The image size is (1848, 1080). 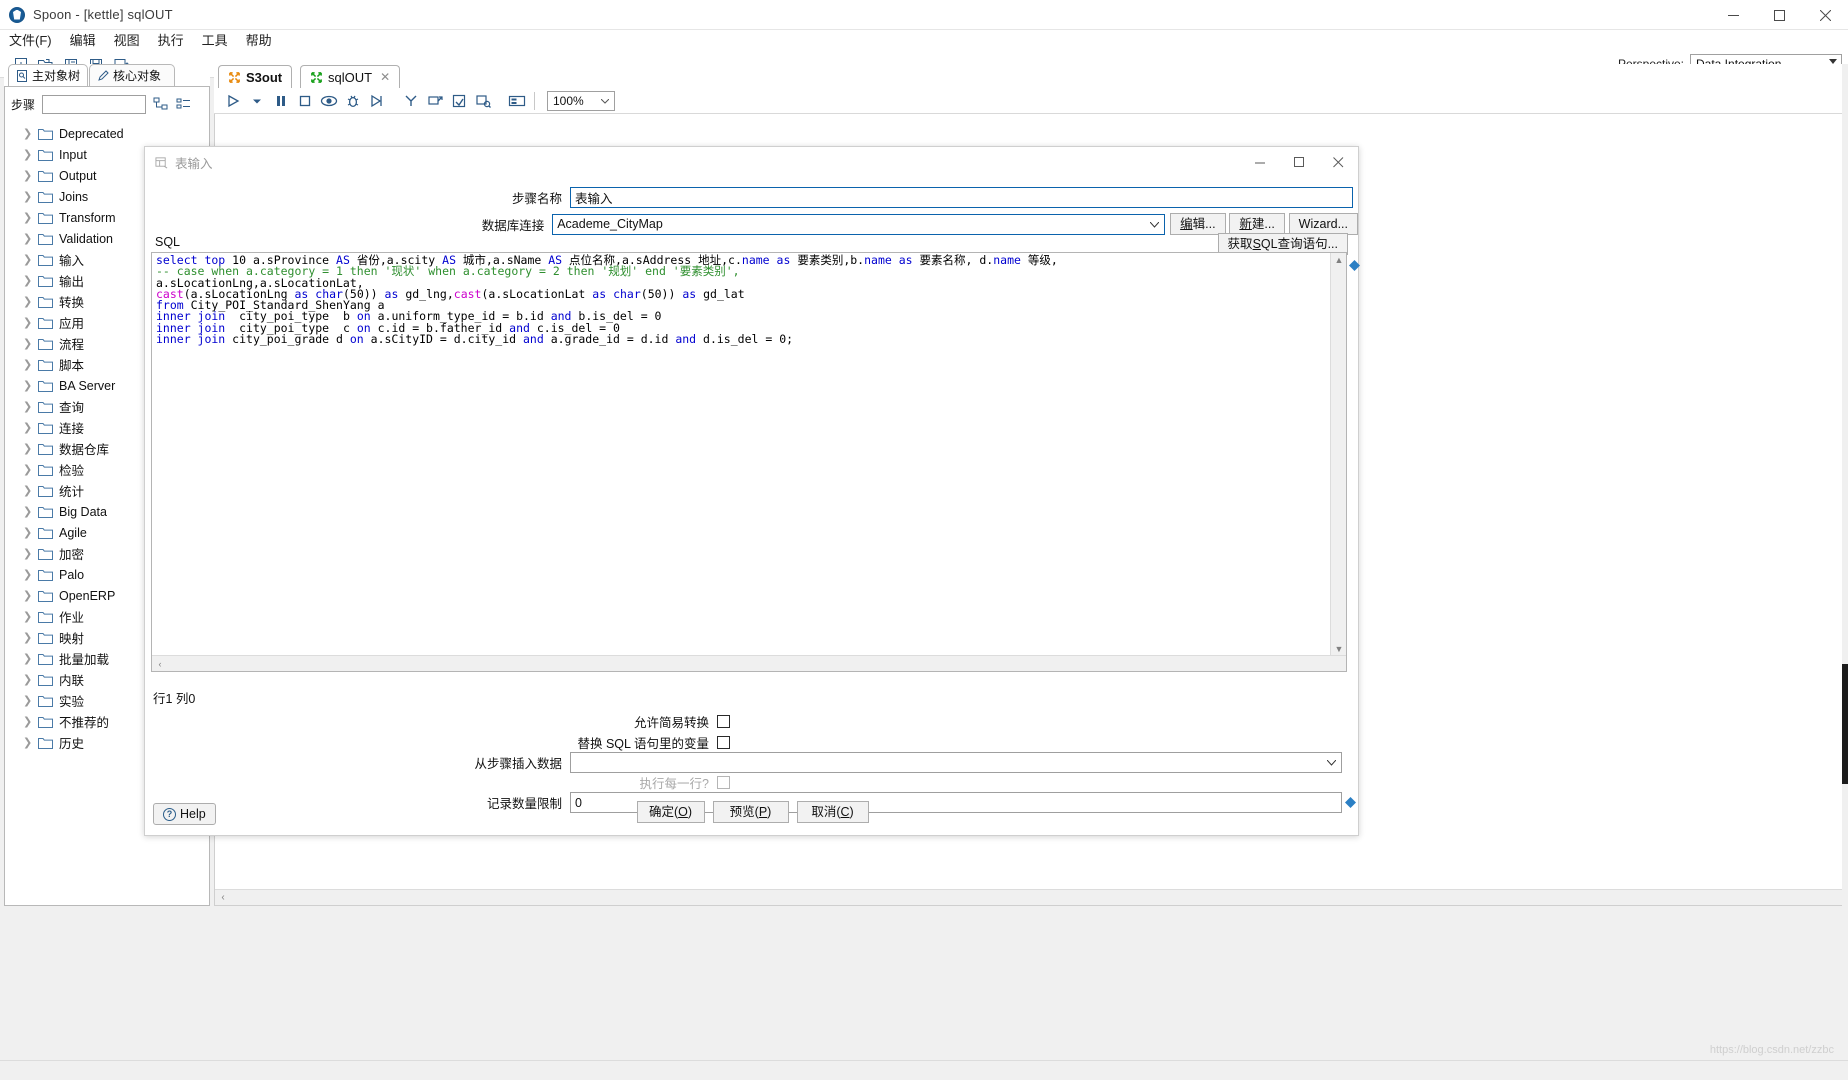 What do you see at coordinates (385, 77) in the screenshot?
I see `close-icon: ✕` at bounding box center [385, 77].